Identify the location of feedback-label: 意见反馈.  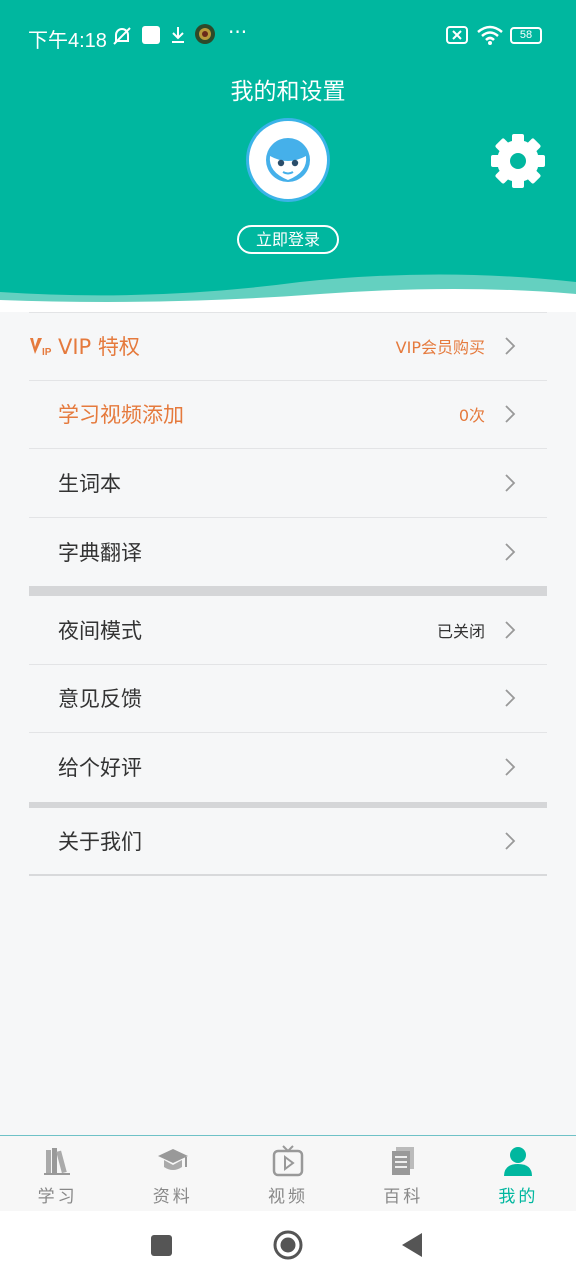
(100, 699).